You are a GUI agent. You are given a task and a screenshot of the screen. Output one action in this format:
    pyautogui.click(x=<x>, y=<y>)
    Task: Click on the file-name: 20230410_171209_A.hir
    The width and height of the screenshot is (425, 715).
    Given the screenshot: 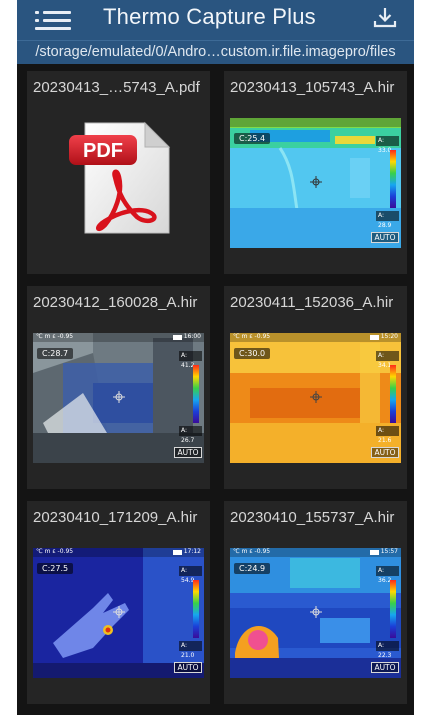 What is the action you would take?
    pyautogui.click(x=115, y=517)
    